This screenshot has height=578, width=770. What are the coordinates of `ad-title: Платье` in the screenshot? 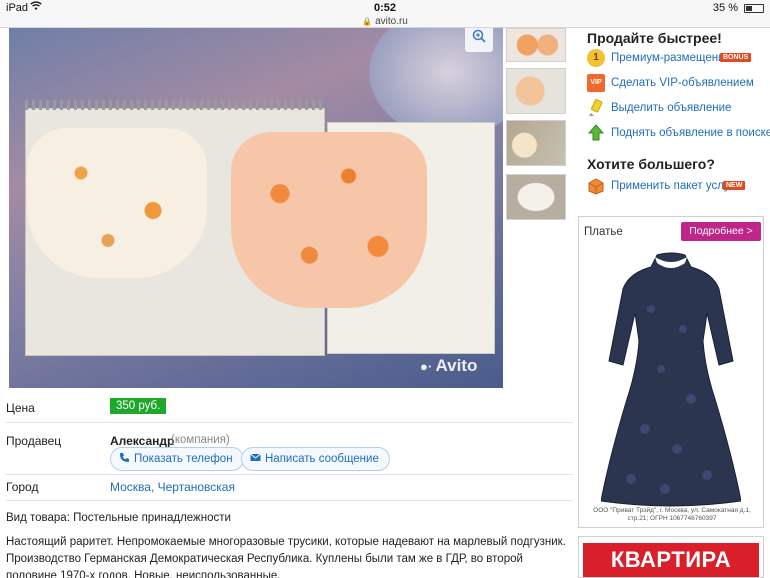 It's located at (603, 232).